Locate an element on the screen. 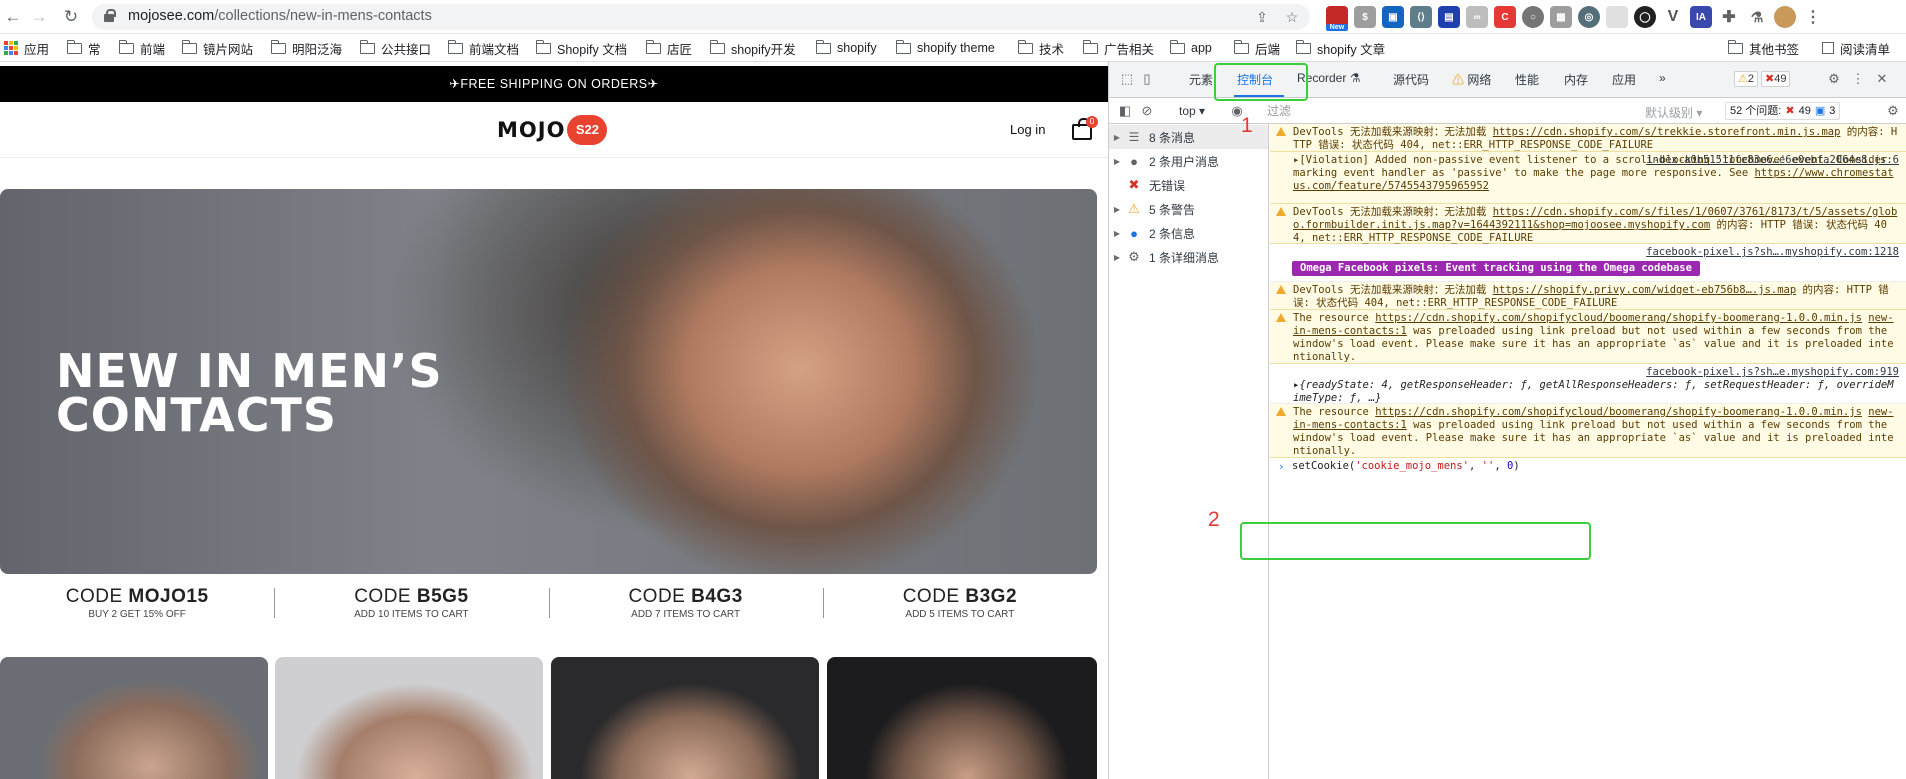  prompt-function: setCookie( is located at coordinates (1324, 466).